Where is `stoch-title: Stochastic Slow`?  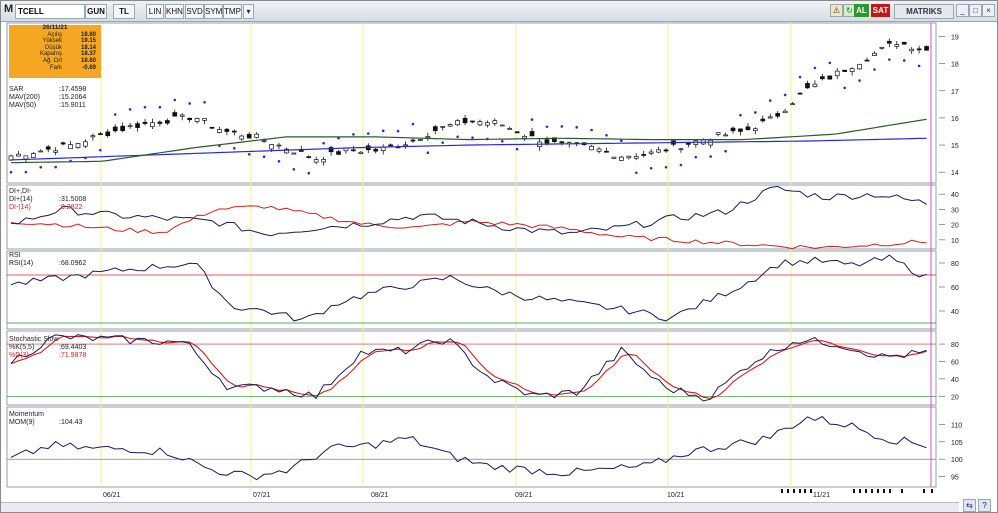 stoch-title: Stochastic Slow is located at coordinates (34, 339).